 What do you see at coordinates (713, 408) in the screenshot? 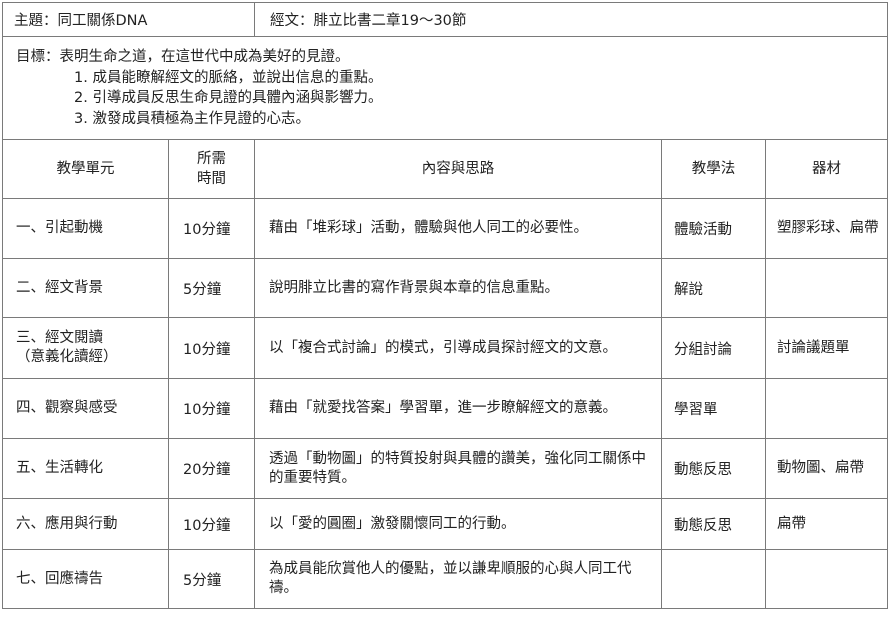
I see `method-cell: 學習單` at bounding box center [713, 408].